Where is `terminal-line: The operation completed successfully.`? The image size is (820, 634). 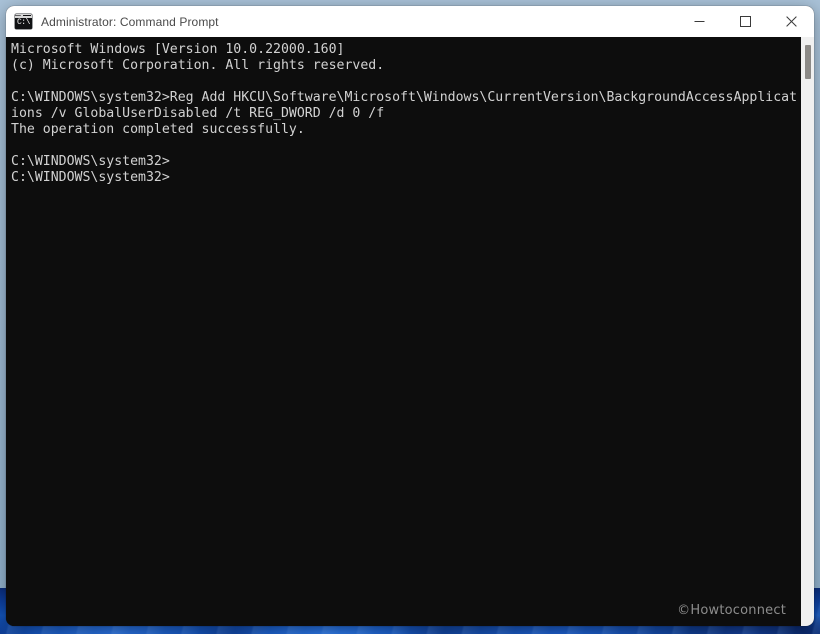
terminal-line: The operation completed successfully. is located at coordinates (158, 129).